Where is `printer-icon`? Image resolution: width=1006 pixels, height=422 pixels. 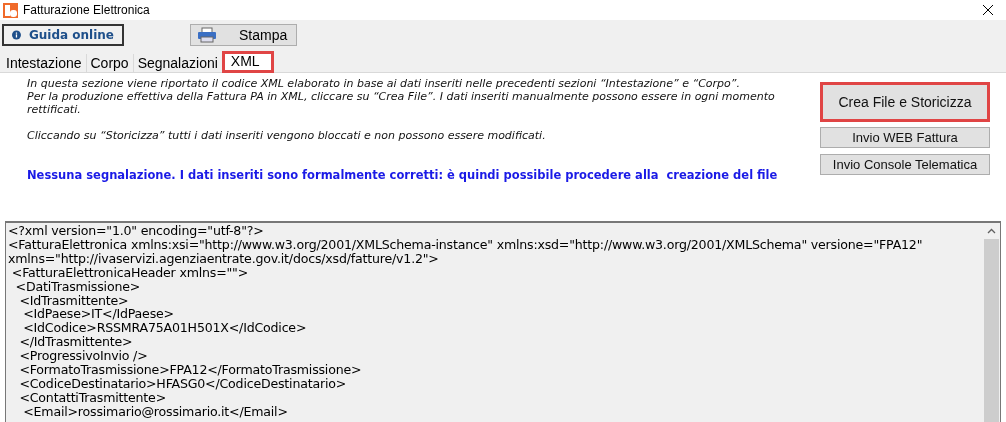
printer-icon is located at coordinates (207, 35).